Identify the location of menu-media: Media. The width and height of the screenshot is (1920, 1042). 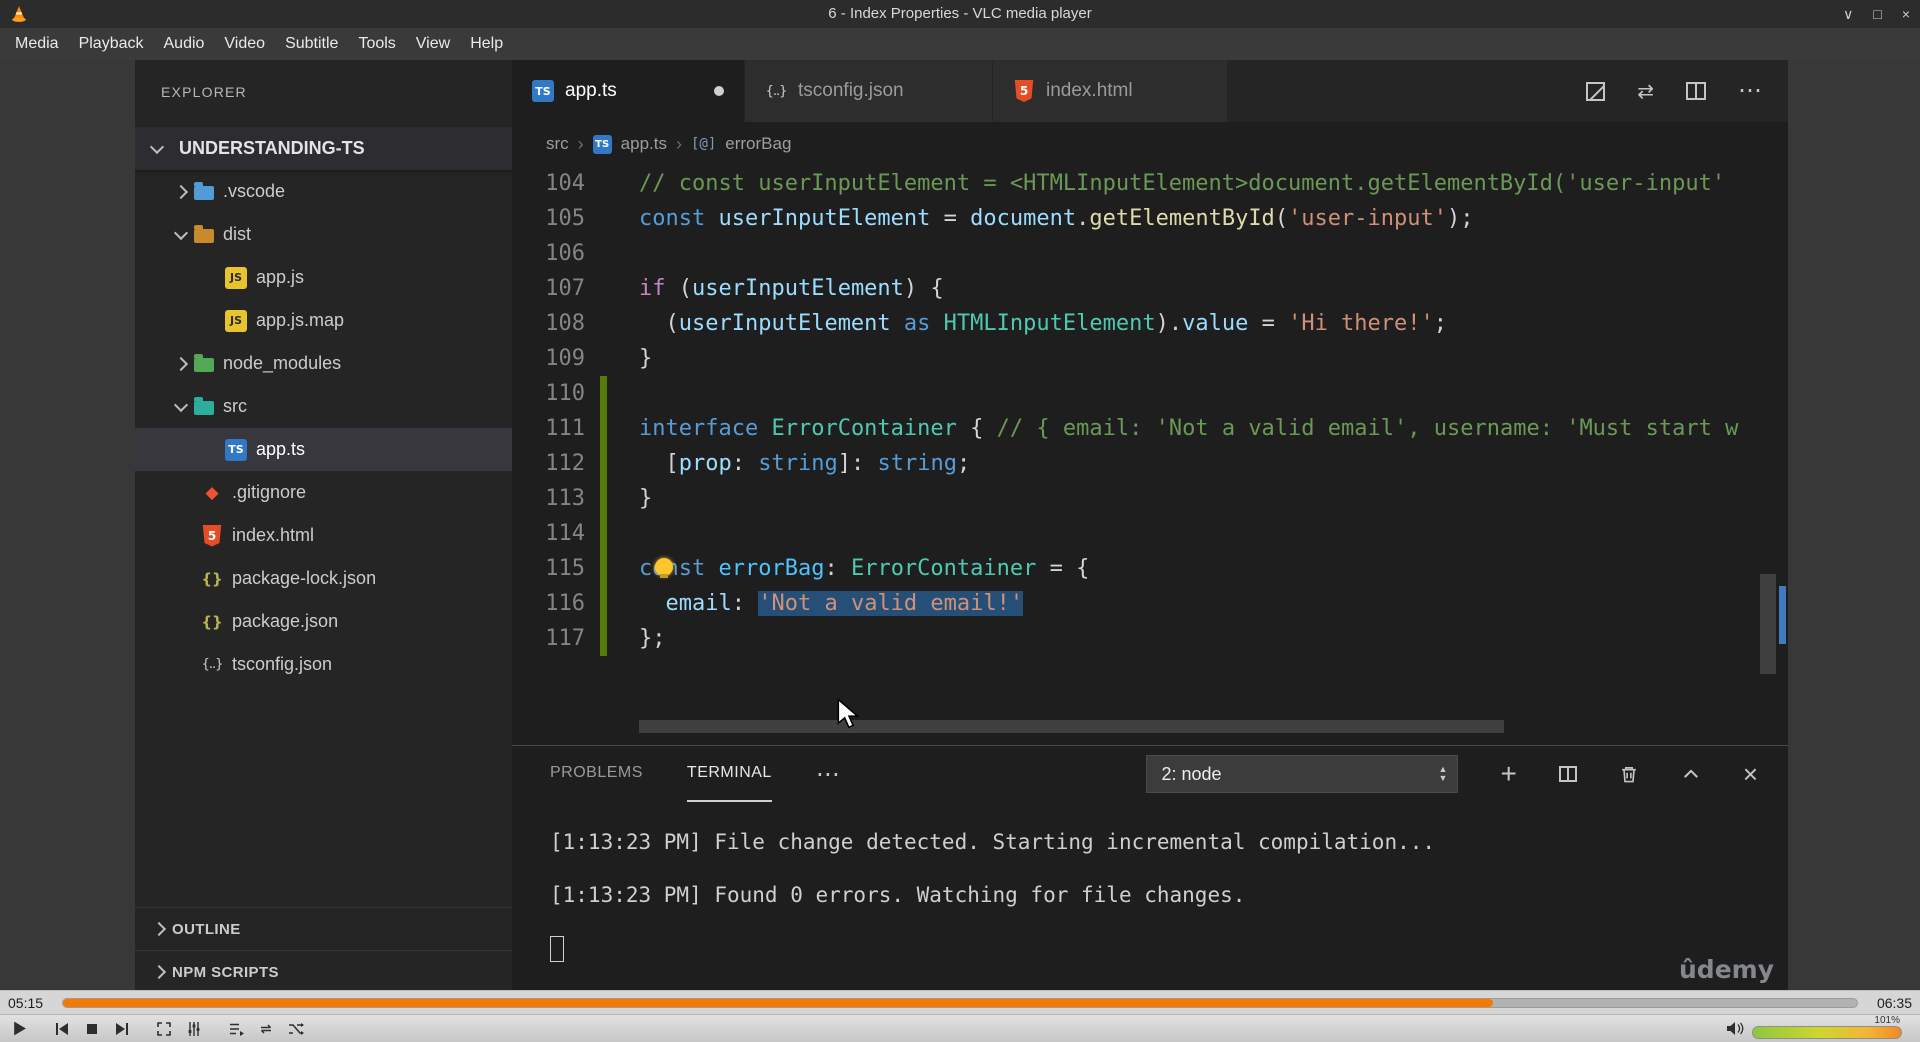
(37, 44).